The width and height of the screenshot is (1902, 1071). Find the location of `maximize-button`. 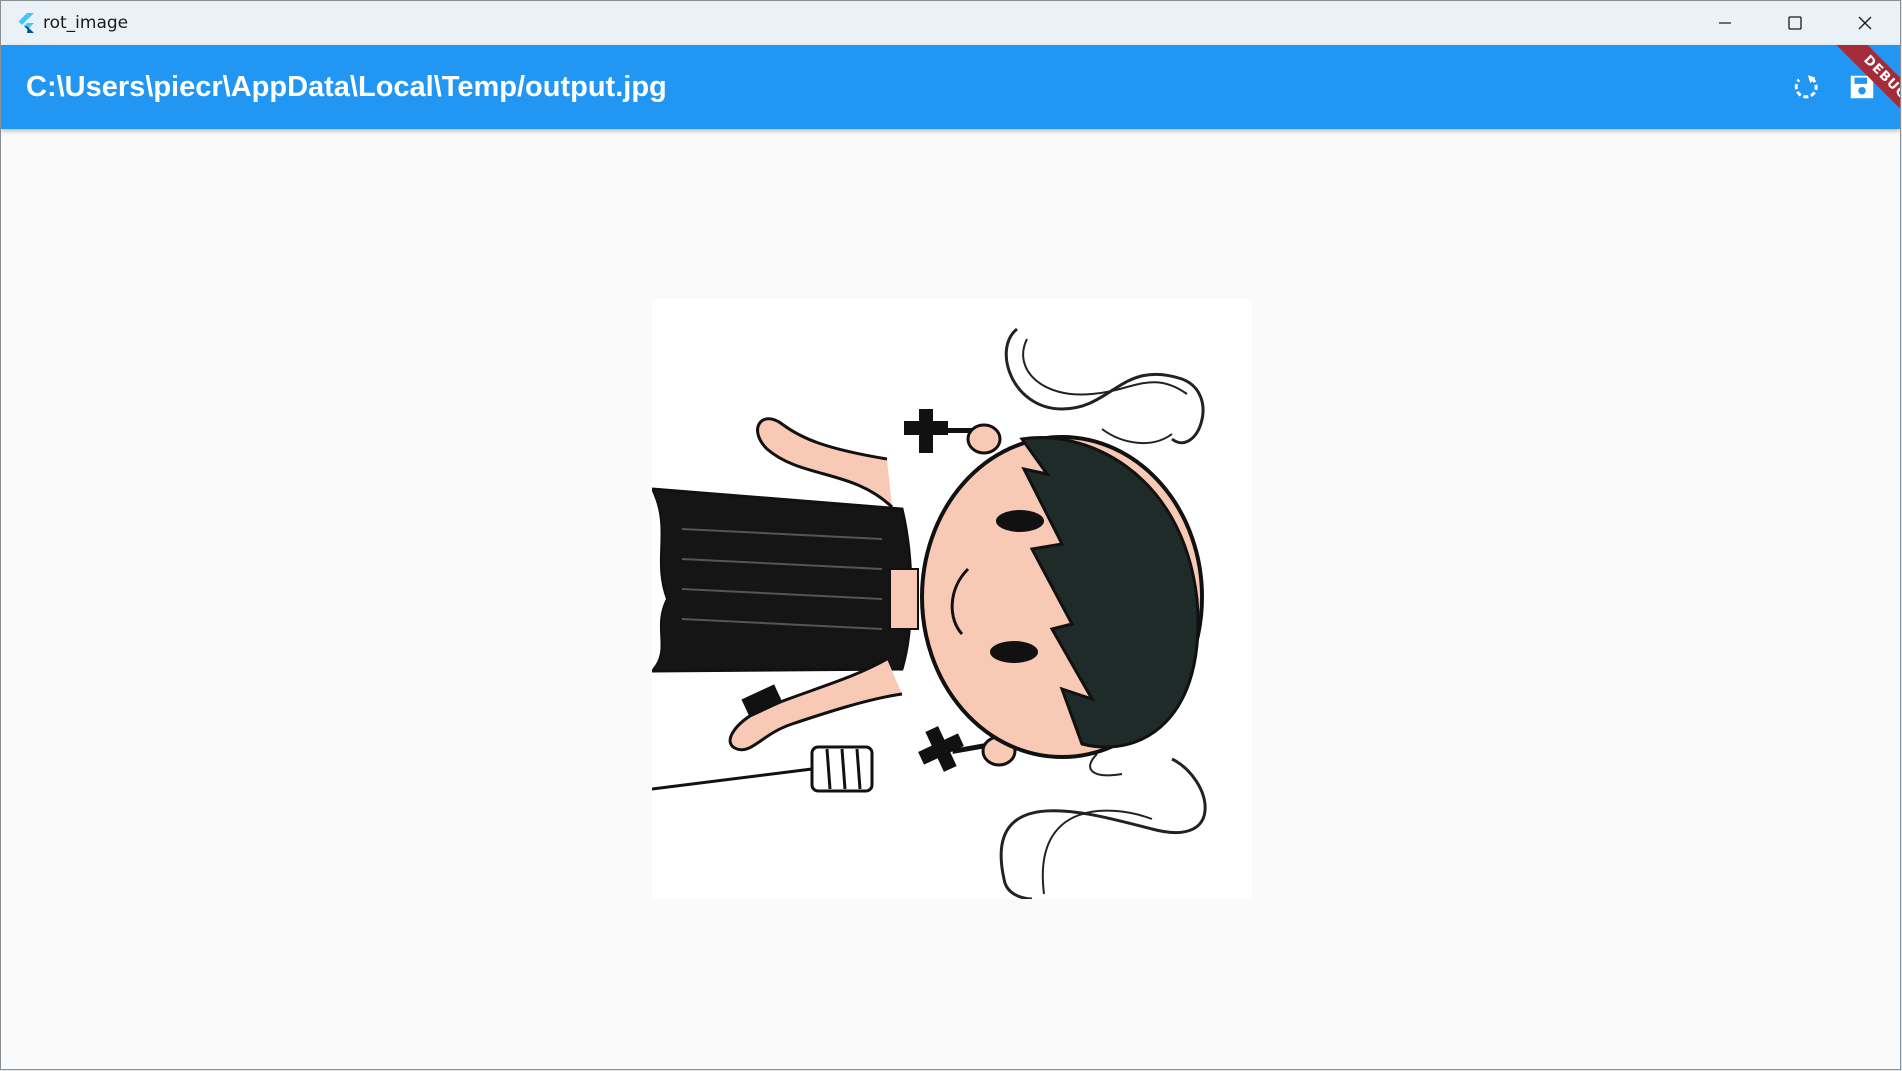

maximize-button is located at coordinates (1795, 23).